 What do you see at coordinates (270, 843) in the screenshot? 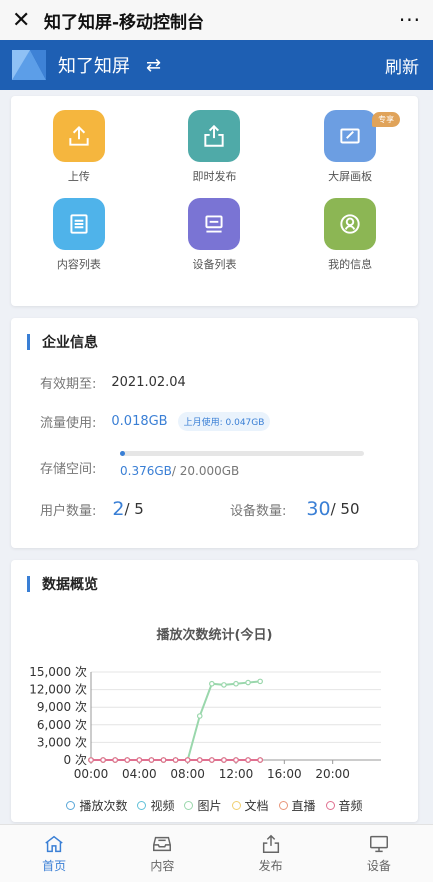
I see `publish-icon` at bounding box center [270, 843].